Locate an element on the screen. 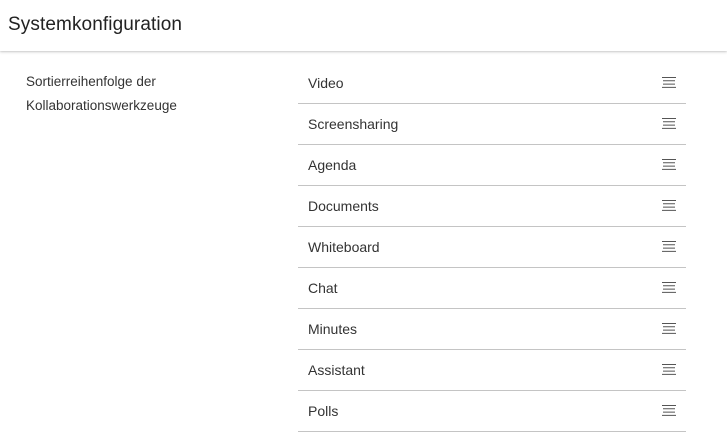  setting-label-line-1: Sortierreihenfolge der is located at coordinates (91, 81).